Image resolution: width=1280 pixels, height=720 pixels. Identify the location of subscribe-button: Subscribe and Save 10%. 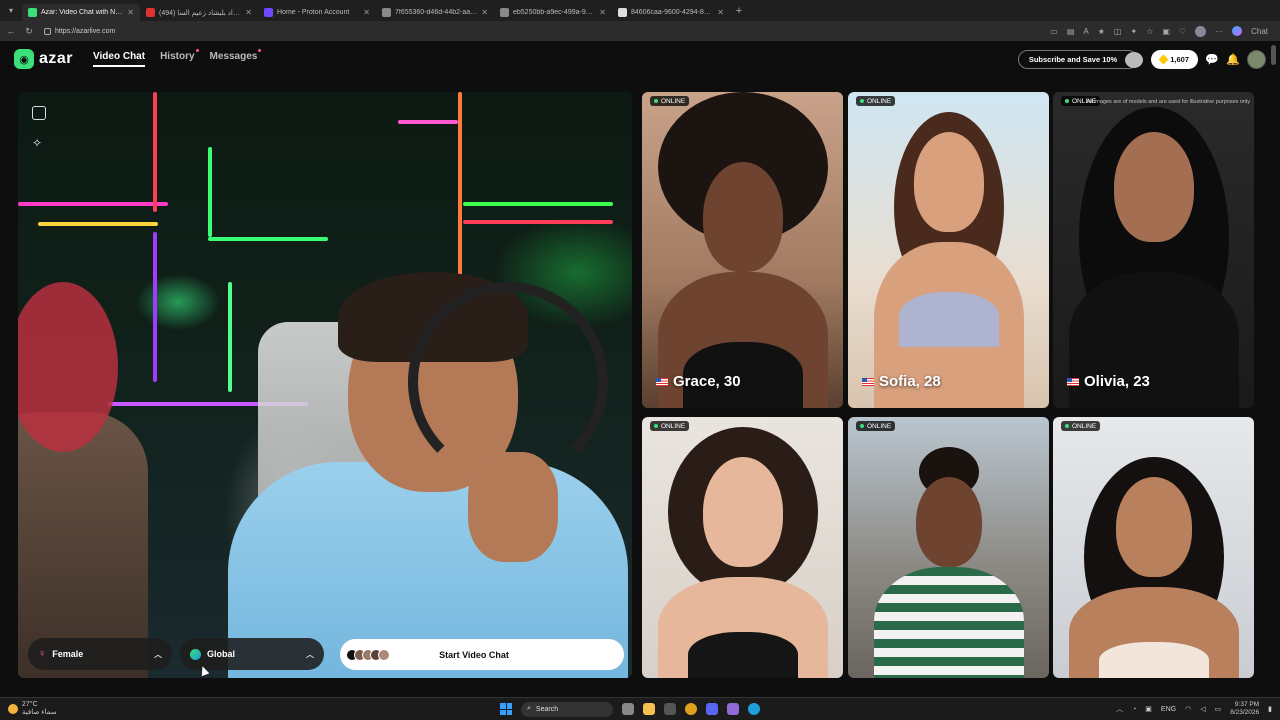
(1080, 59).